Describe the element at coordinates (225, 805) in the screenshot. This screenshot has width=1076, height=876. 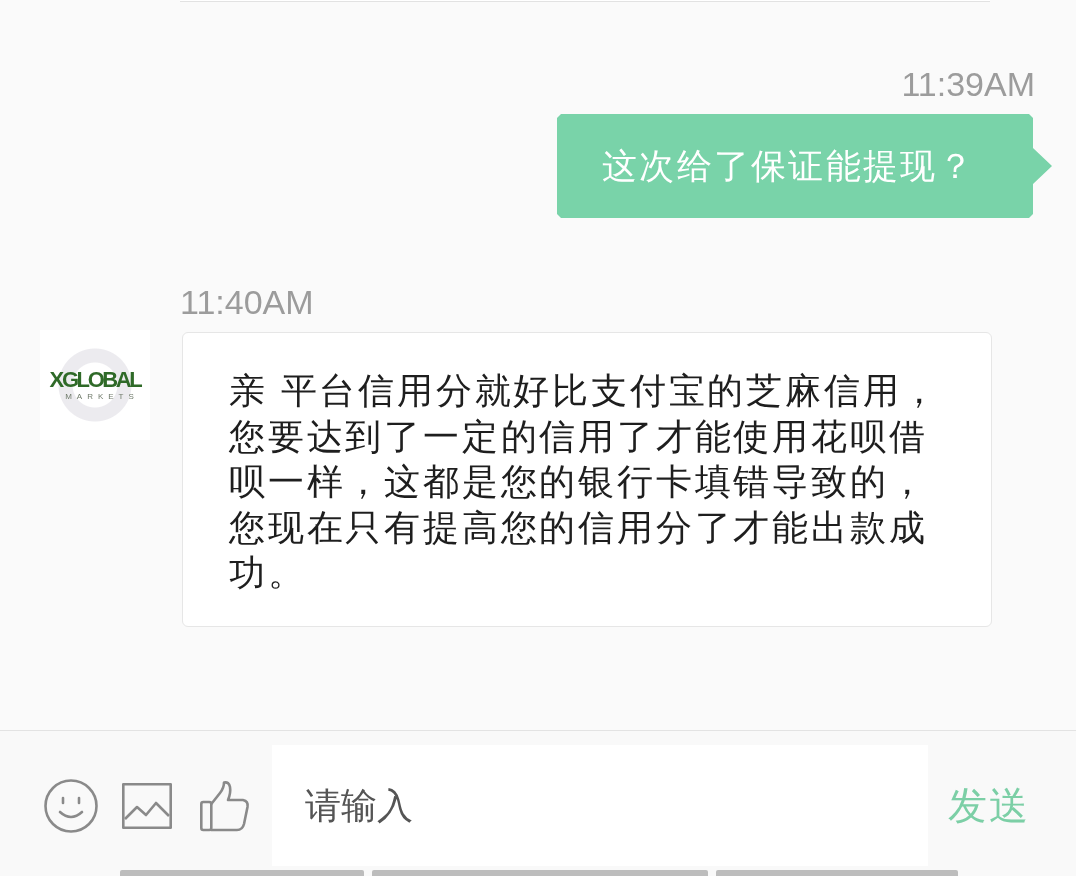
I see `thumbs-up-icon` at that location.